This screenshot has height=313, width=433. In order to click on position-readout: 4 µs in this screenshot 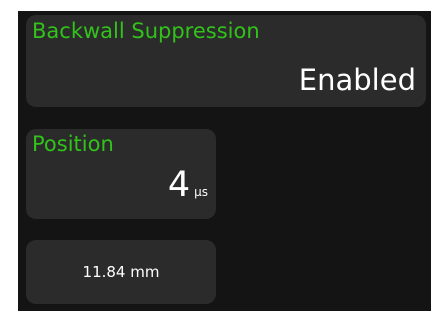, I will do `click(188, 185)`.